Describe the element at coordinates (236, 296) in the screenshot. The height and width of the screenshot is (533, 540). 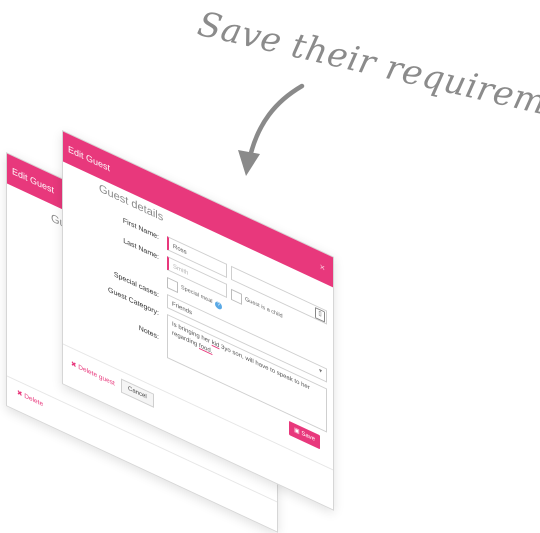
I see `guest-is-child-checkbox` at that location.